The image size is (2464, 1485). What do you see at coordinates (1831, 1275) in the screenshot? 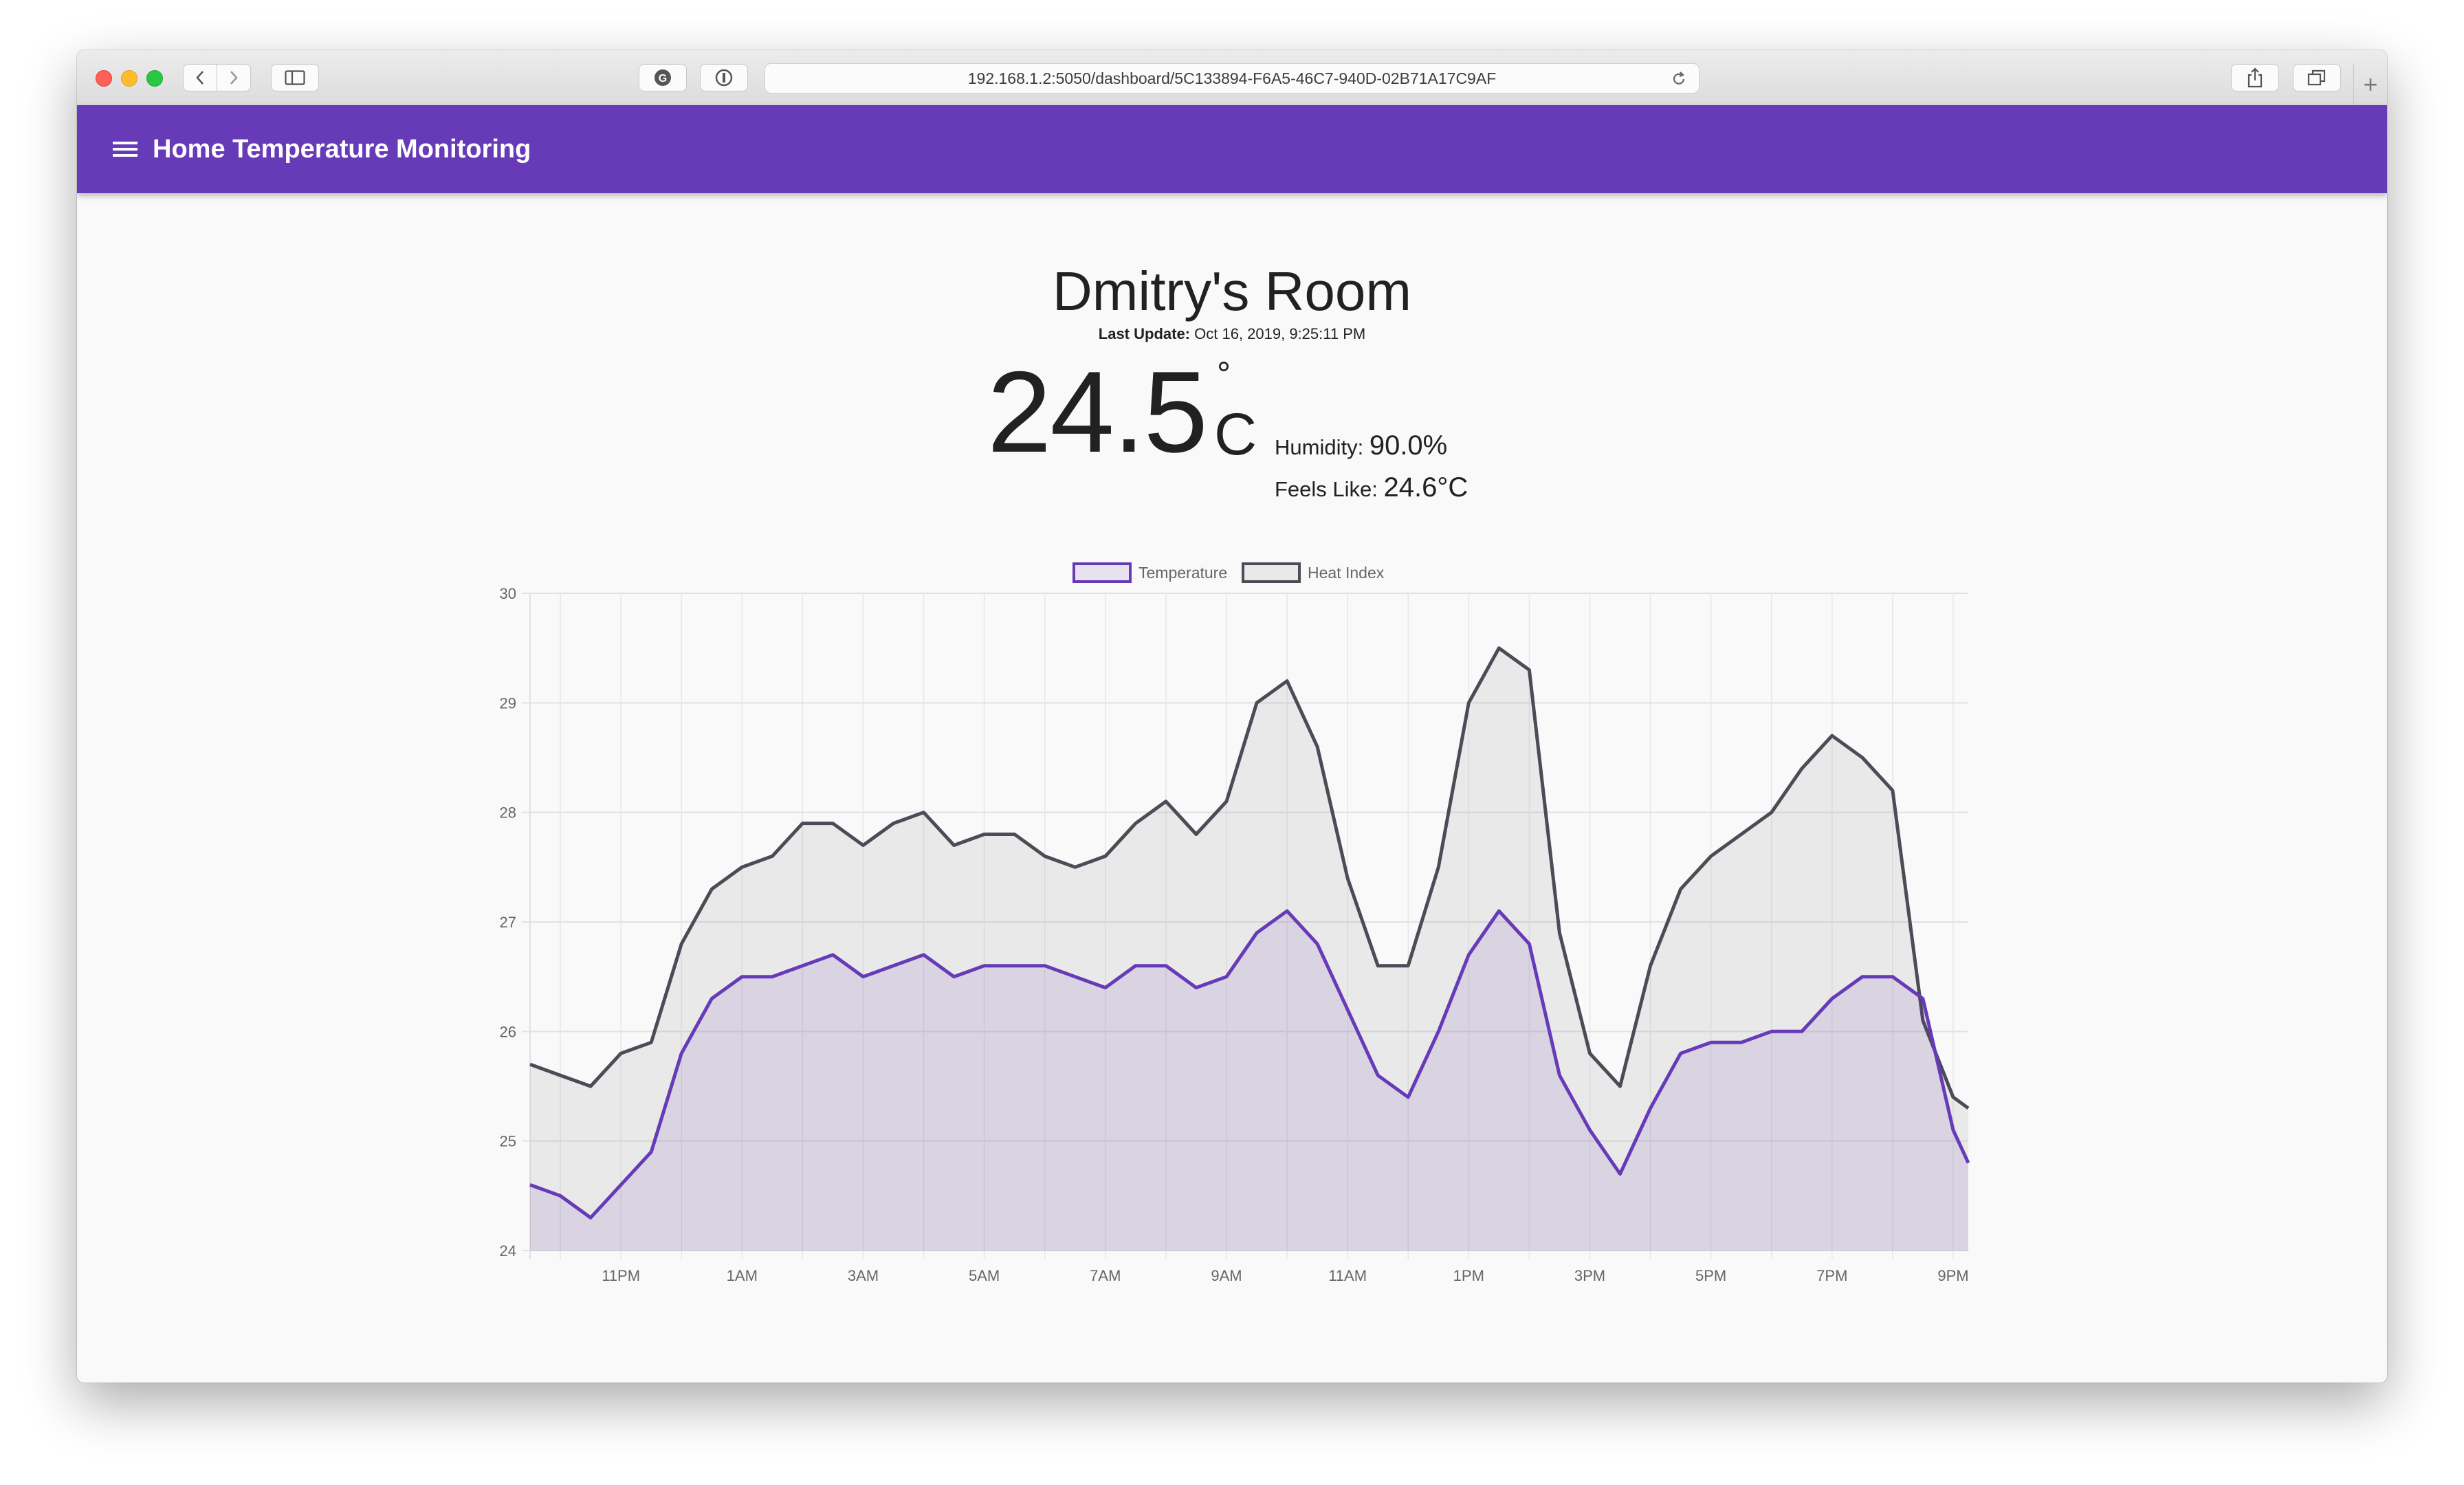
I see `x-tick-label: 7PM` at bounding box center [1831, 1275].